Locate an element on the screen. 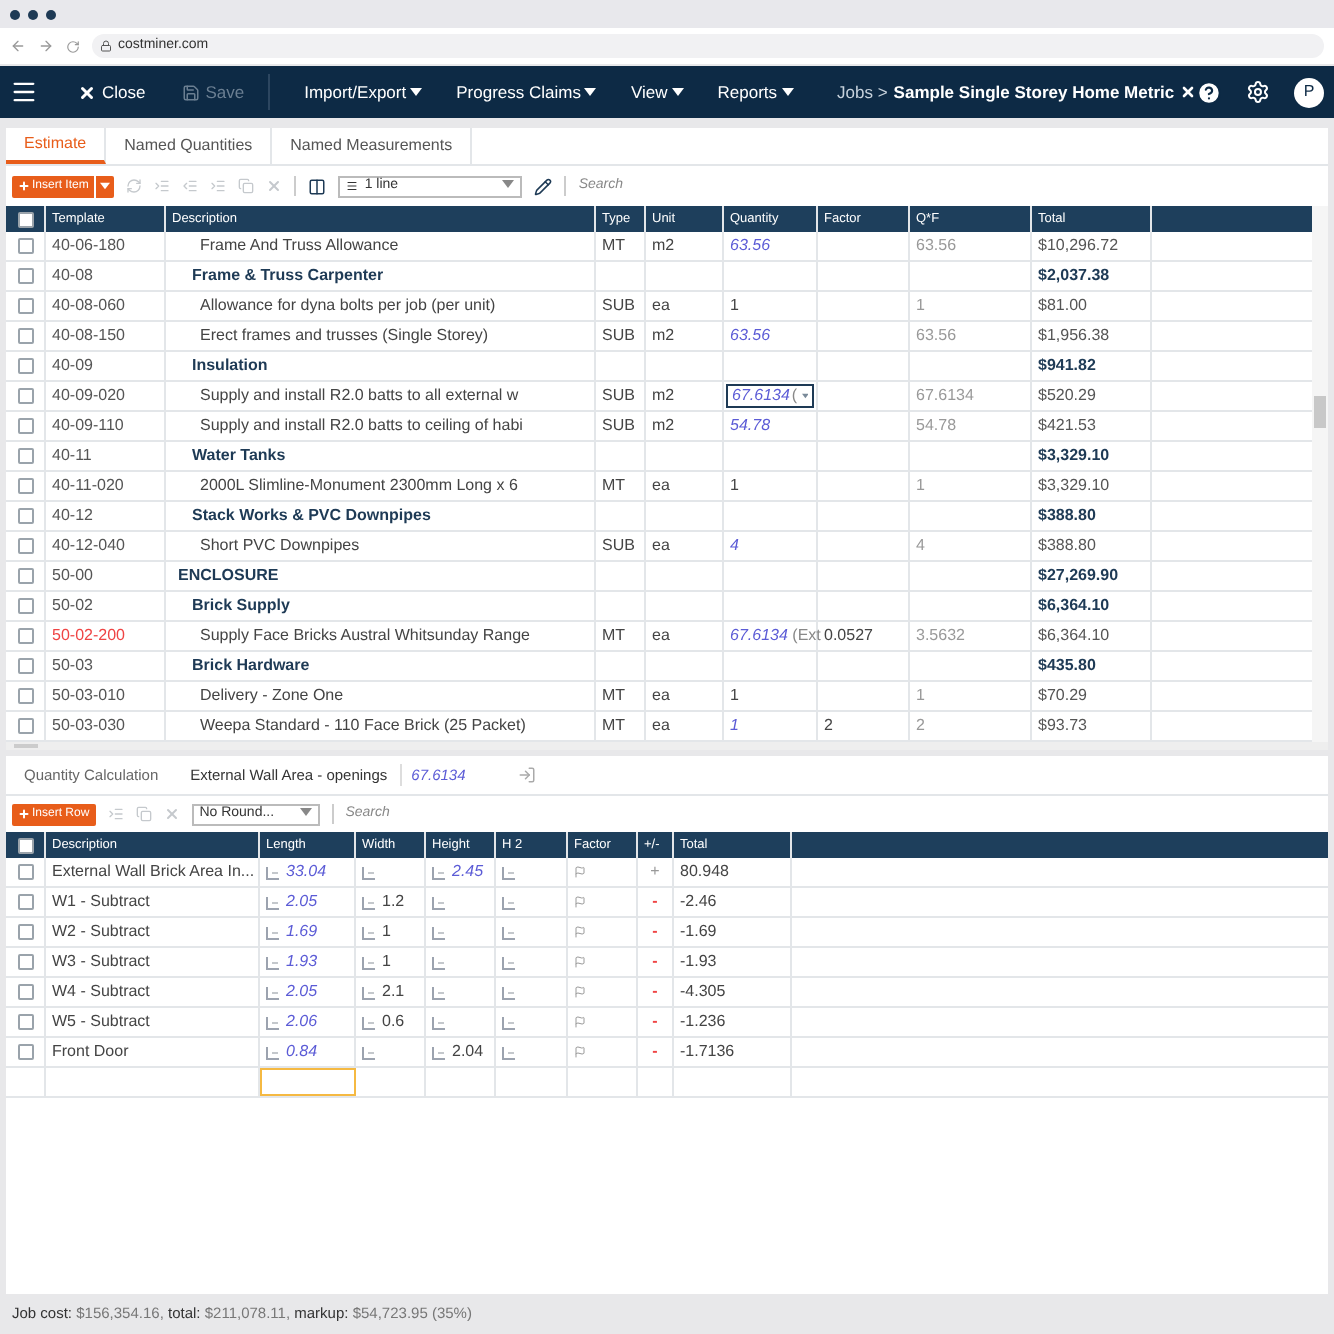  item-description: Weepa Standard - 110 Face Brick (25 Packet) is located at coordinates (362, 726).